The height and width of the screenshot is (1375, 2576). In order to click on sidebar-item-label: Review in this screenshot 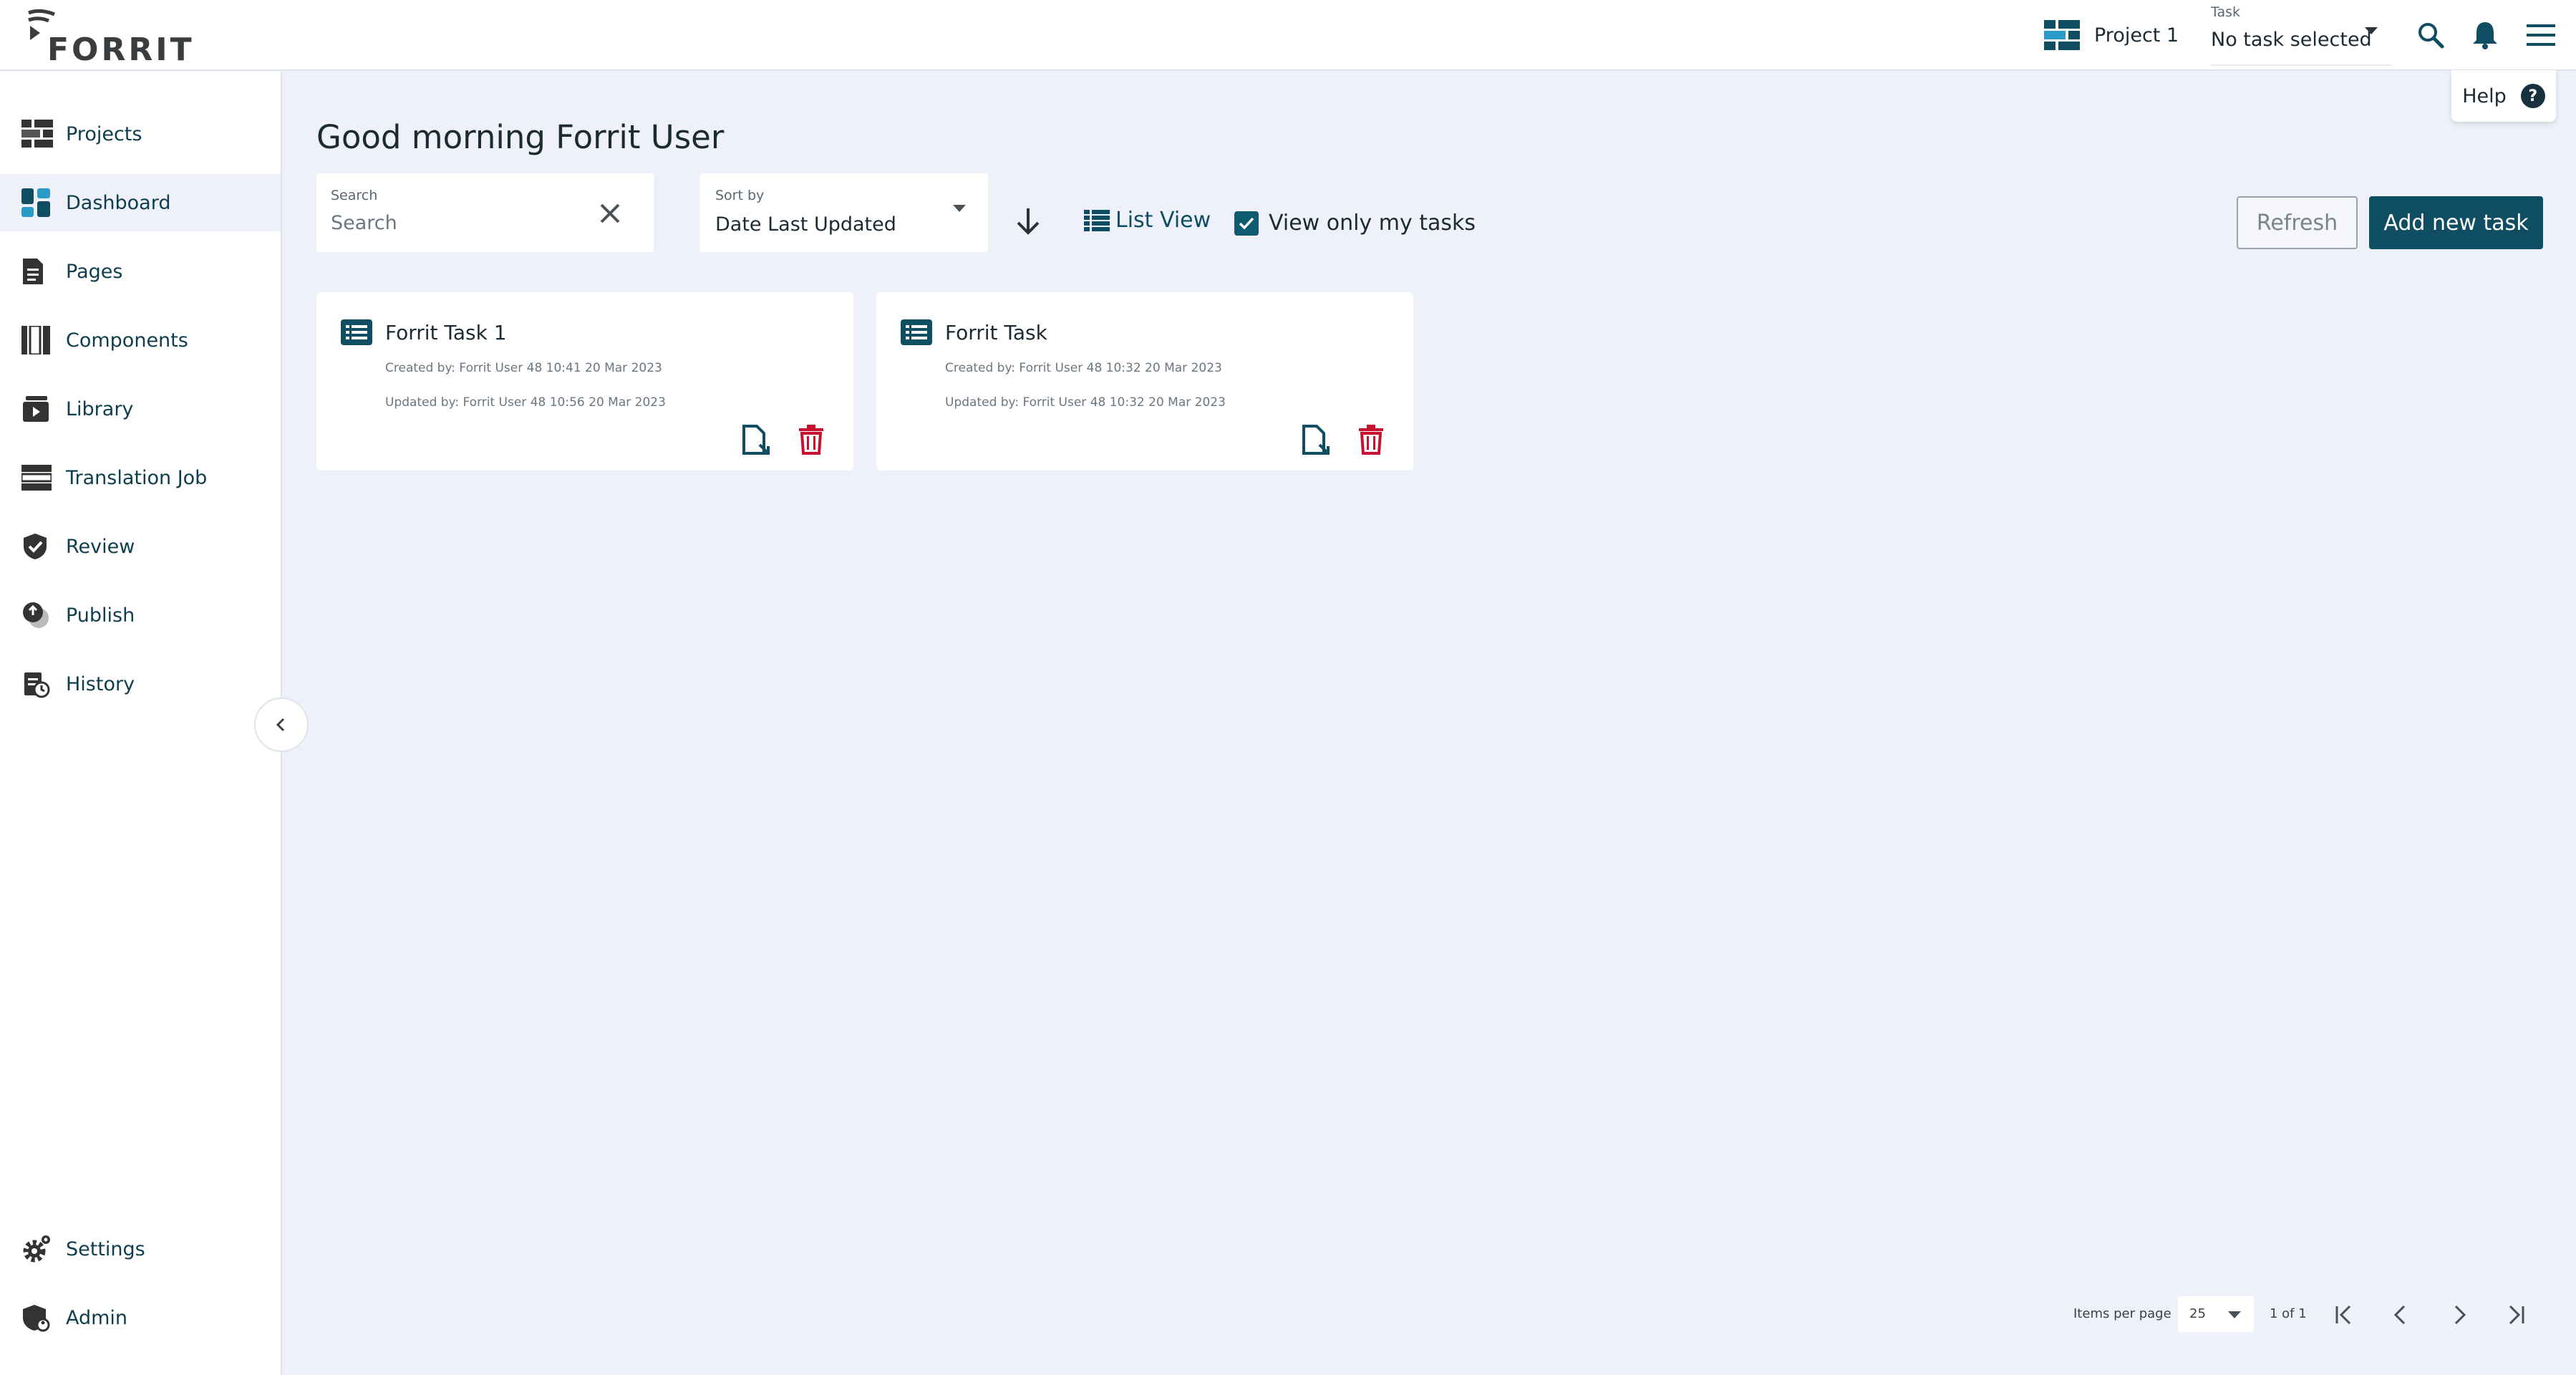, I will do `click(100, 546)`.